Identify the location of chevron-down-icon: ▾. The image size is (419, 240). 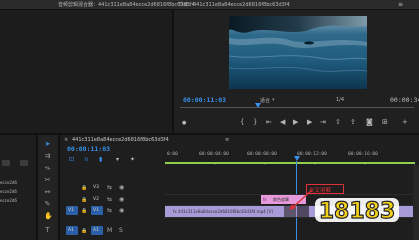
(273, 100).